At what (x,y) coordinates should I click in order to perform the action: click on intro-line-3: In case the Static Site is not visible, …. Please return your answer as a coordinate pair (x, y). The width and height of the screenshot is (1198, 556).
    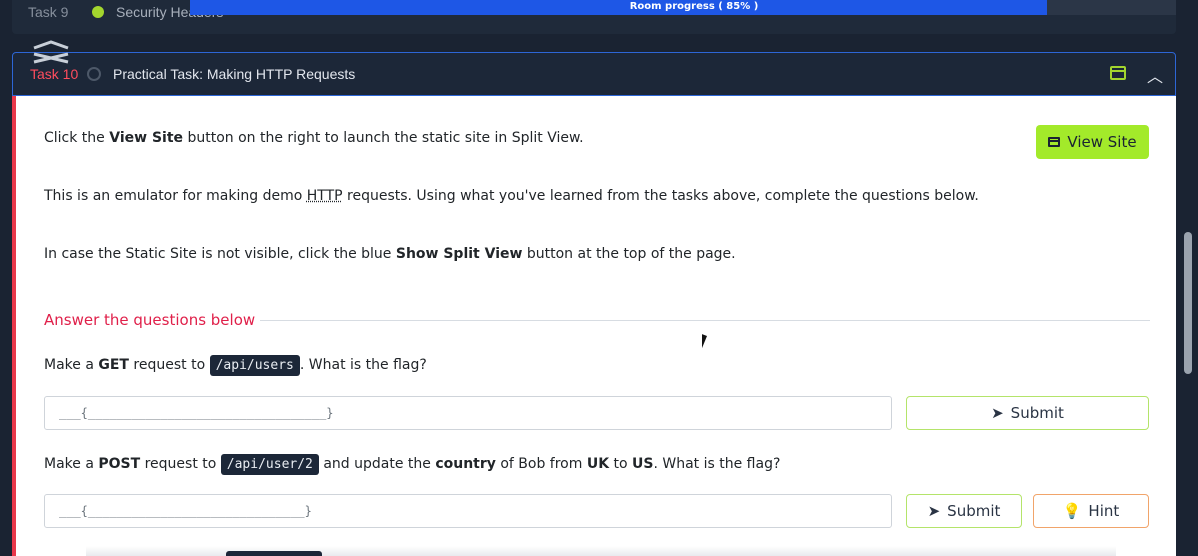
    Looking at the image, I should click on (390, 254).